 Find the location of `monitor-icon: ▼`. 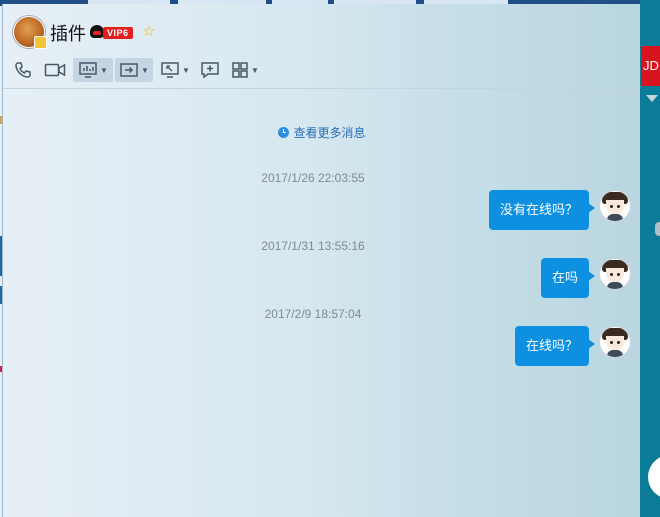

monitor-icon: ▼ is located at coordinates (175, 70).